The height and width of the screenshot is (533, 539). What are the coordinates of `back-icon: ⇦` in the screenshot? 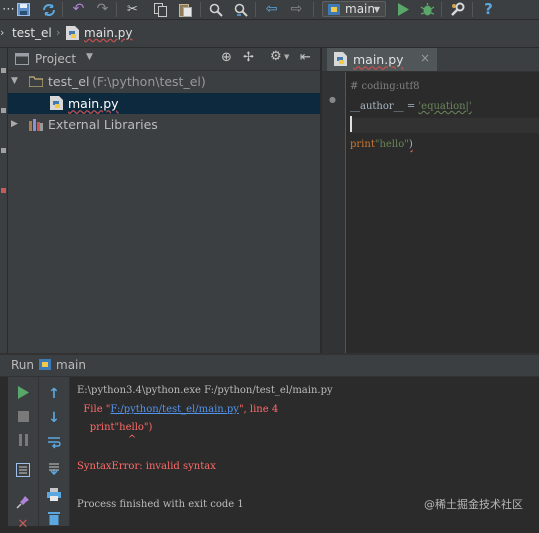 It's located at (271, 9).